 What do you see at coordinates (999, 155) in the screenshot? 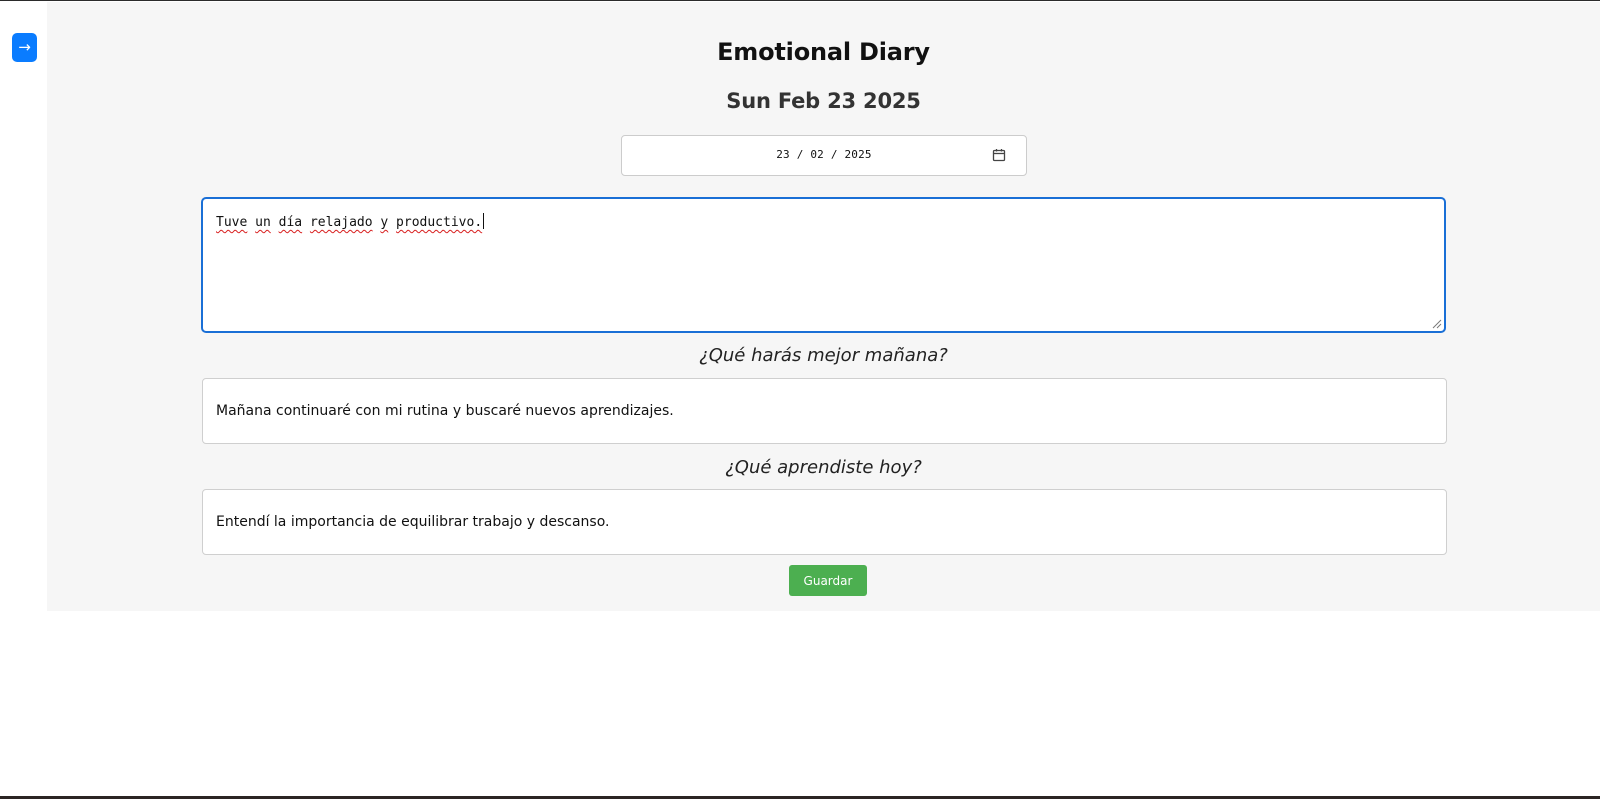
I see `calendar-icon` at bounding box center [999, 155].